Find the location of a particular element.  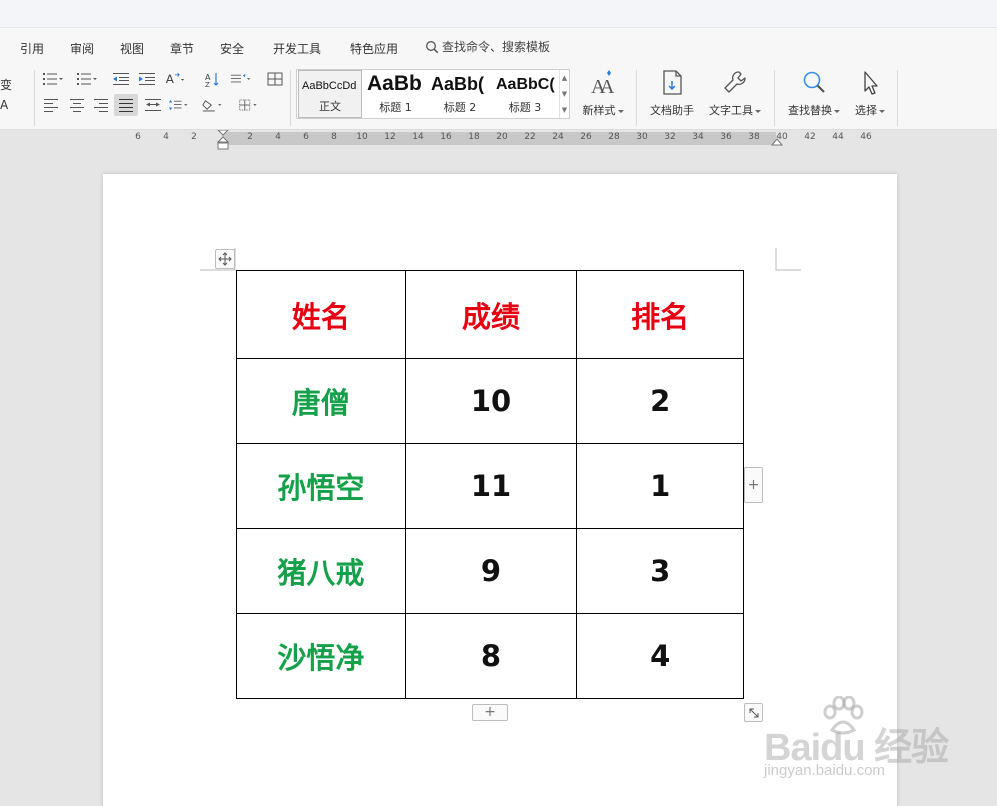

table-row: 猪八戒 9 3 is located at coordinates (490, 571).